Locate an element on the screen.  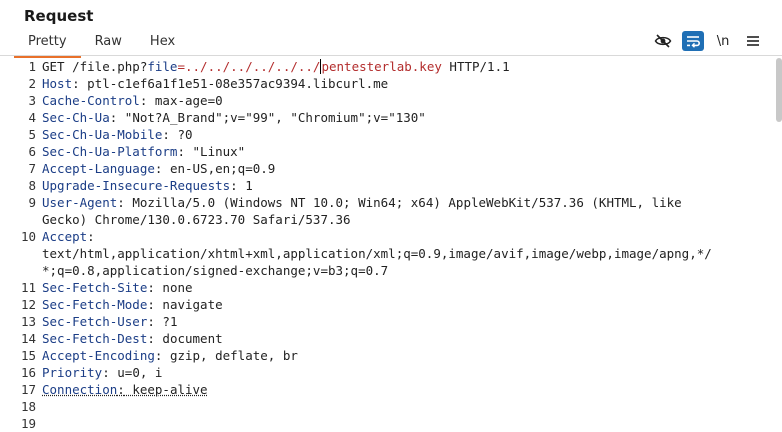
header-name: Connection is located at coordinates (80, 389).